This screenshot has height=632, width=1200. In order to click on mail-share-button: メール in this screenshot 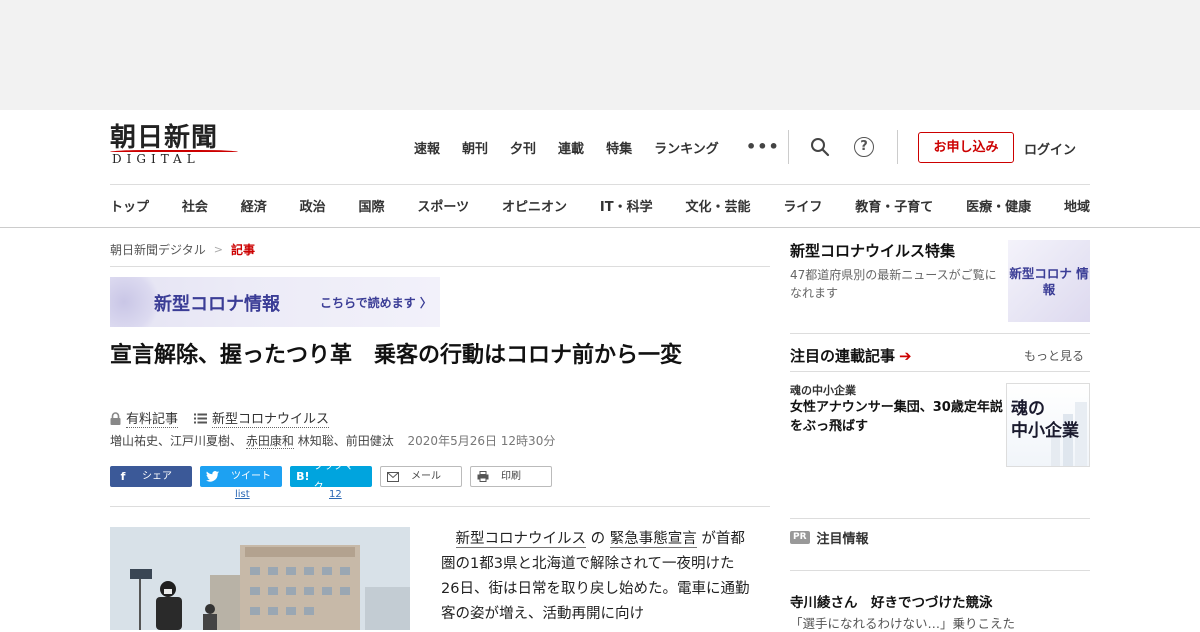, I will do `click(421, 476)`.